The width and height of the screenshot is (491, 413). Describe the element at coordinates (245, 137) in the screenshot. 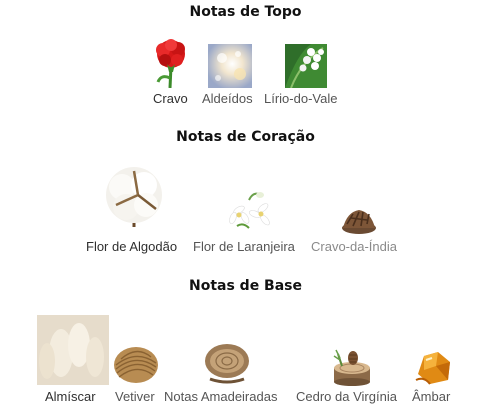

I see `section-title-heart-notes: Notas de Coração` at that location.